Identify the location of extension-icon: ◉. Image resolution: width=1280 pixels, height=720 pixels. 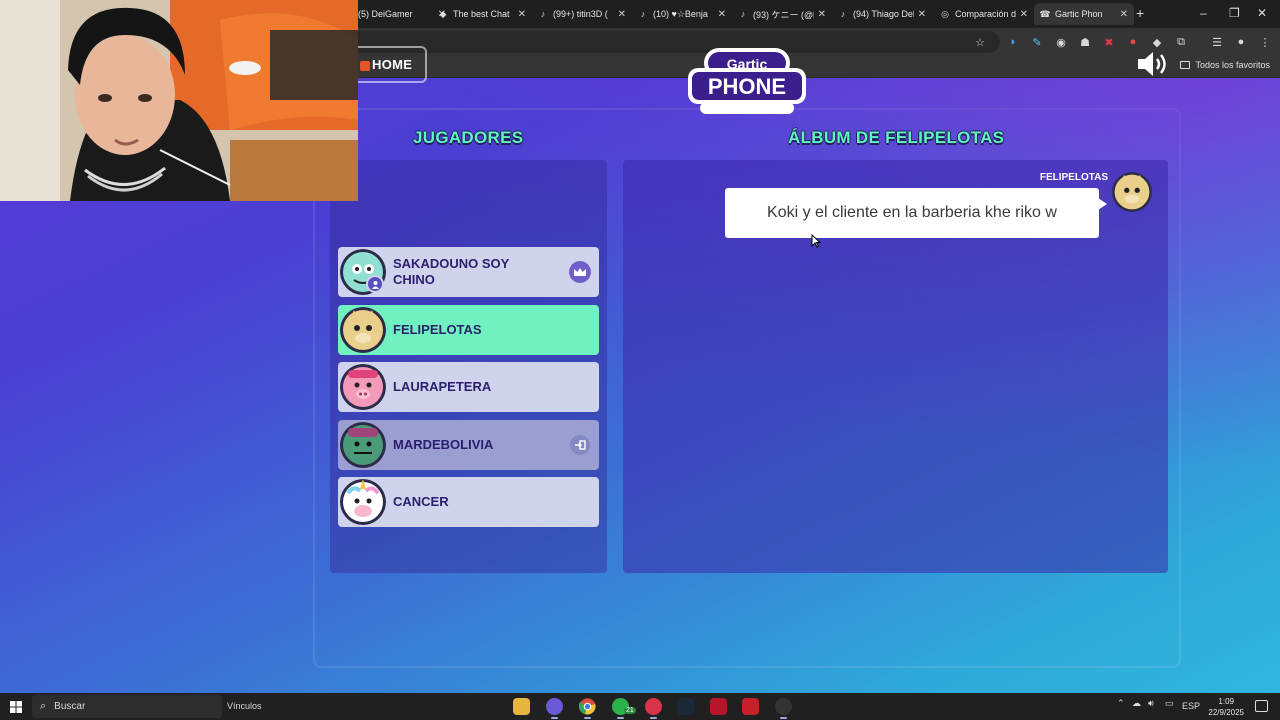
(1061, 42).